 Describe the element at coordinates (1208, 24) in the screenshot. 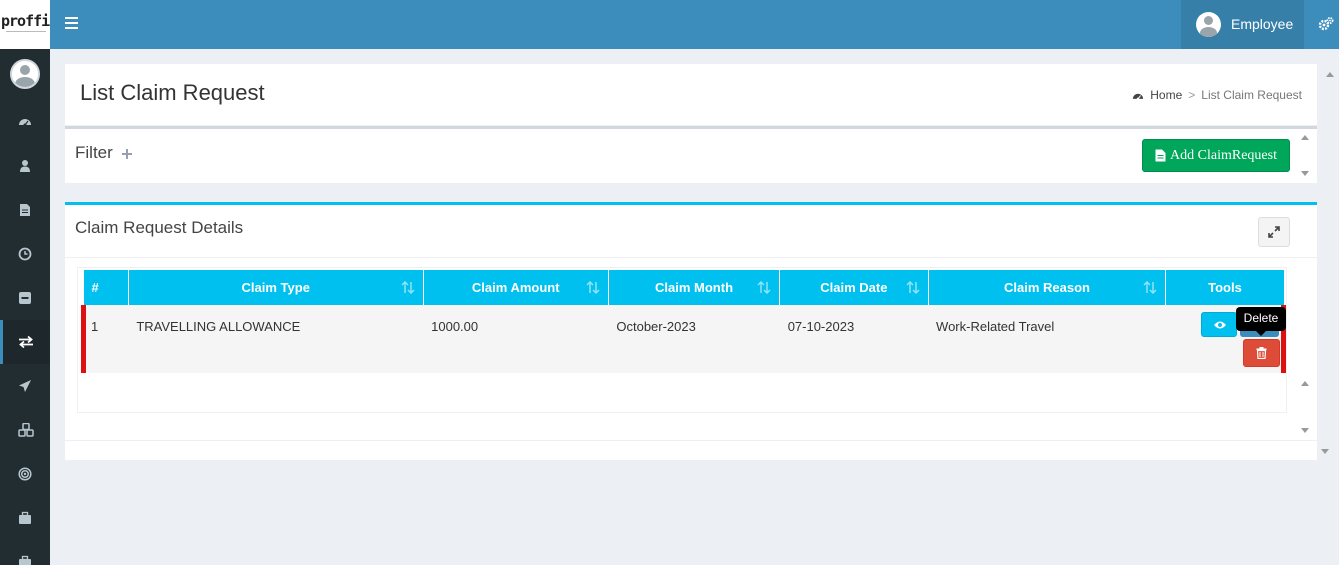

I see `user-avatar-icon` at that location.